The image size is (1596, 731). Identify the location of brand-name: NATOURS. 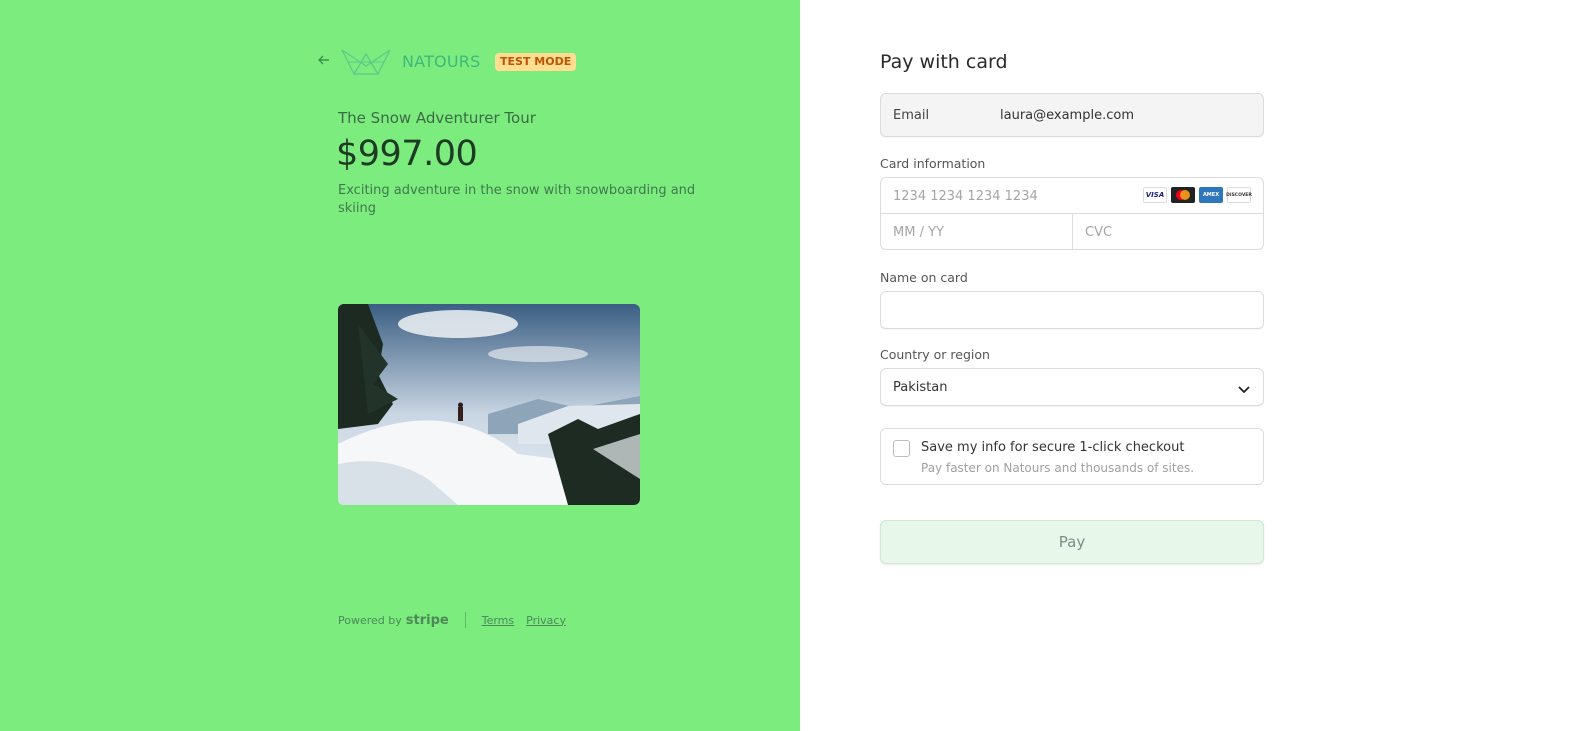
(441, 61).